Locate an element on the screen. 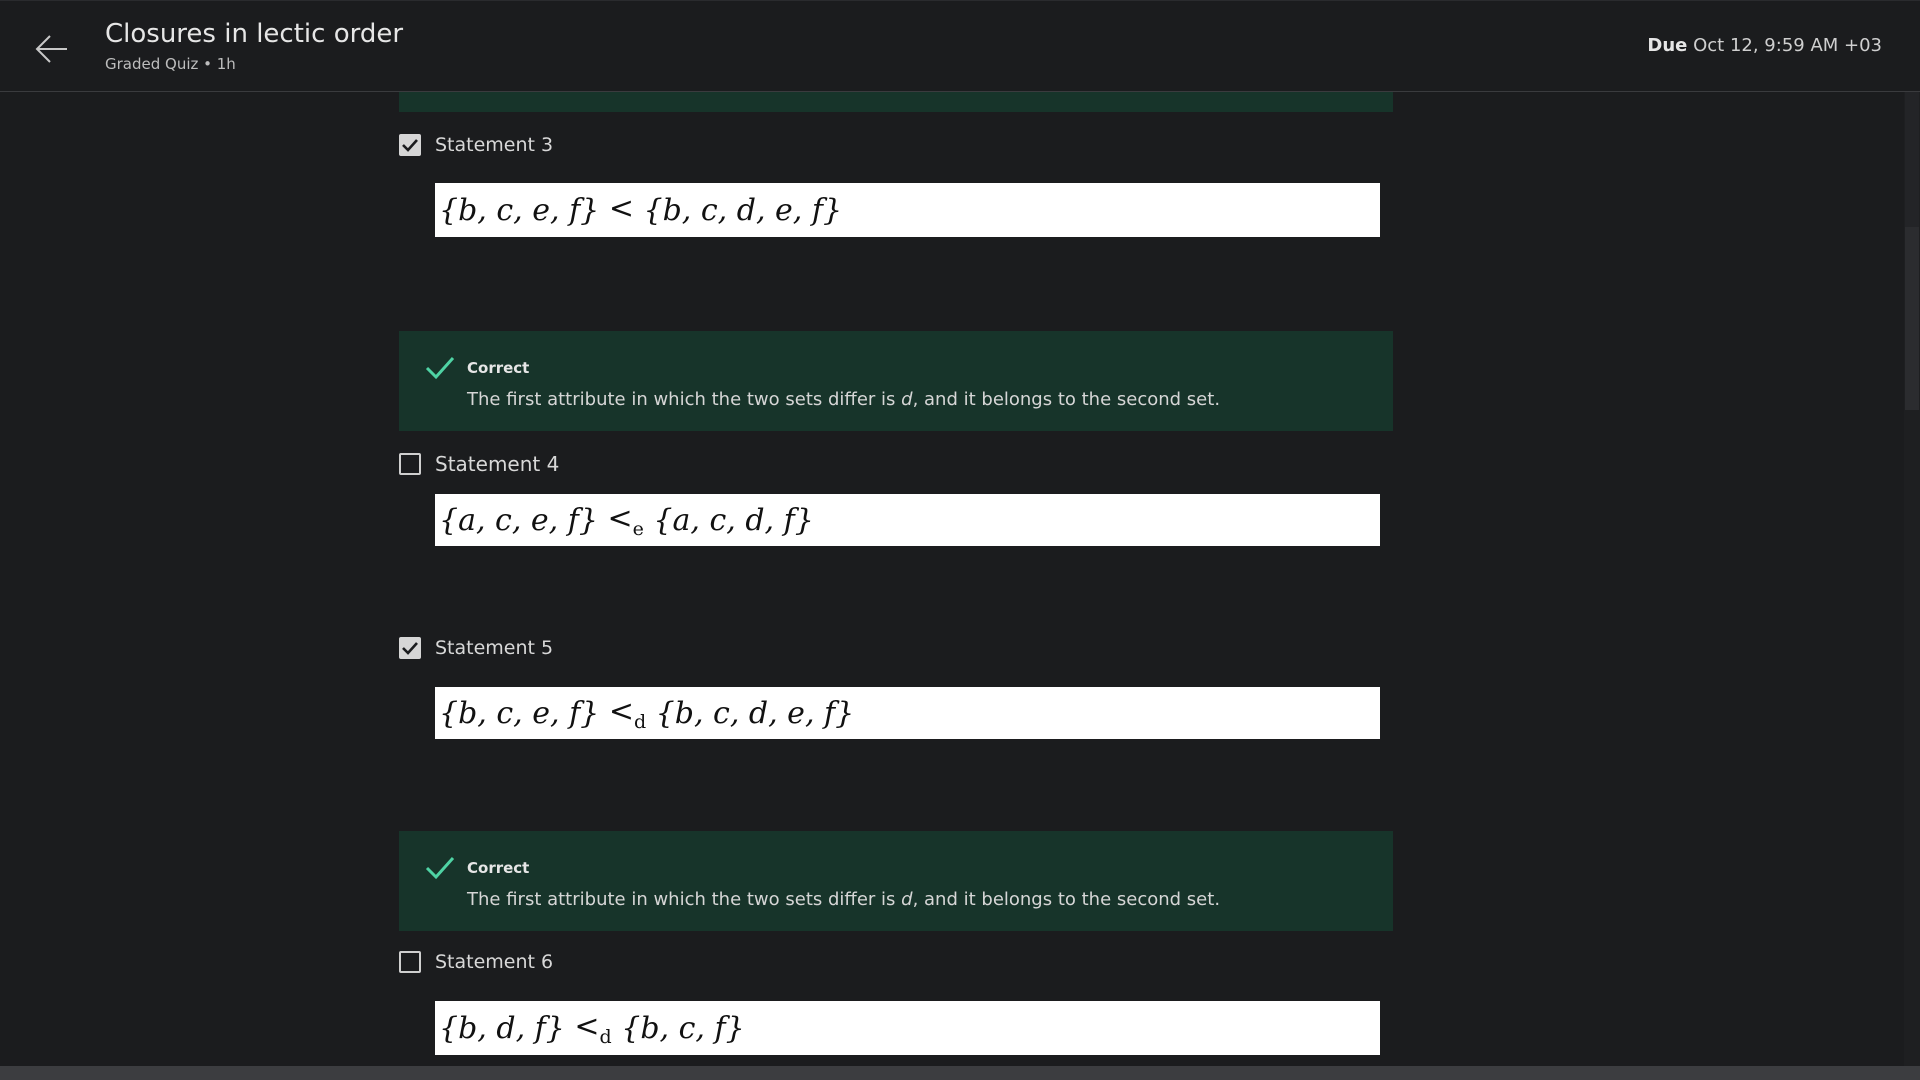 The image size is (1920, 1080). statement-6: Statement 6 is located at coordinates (476, 962).